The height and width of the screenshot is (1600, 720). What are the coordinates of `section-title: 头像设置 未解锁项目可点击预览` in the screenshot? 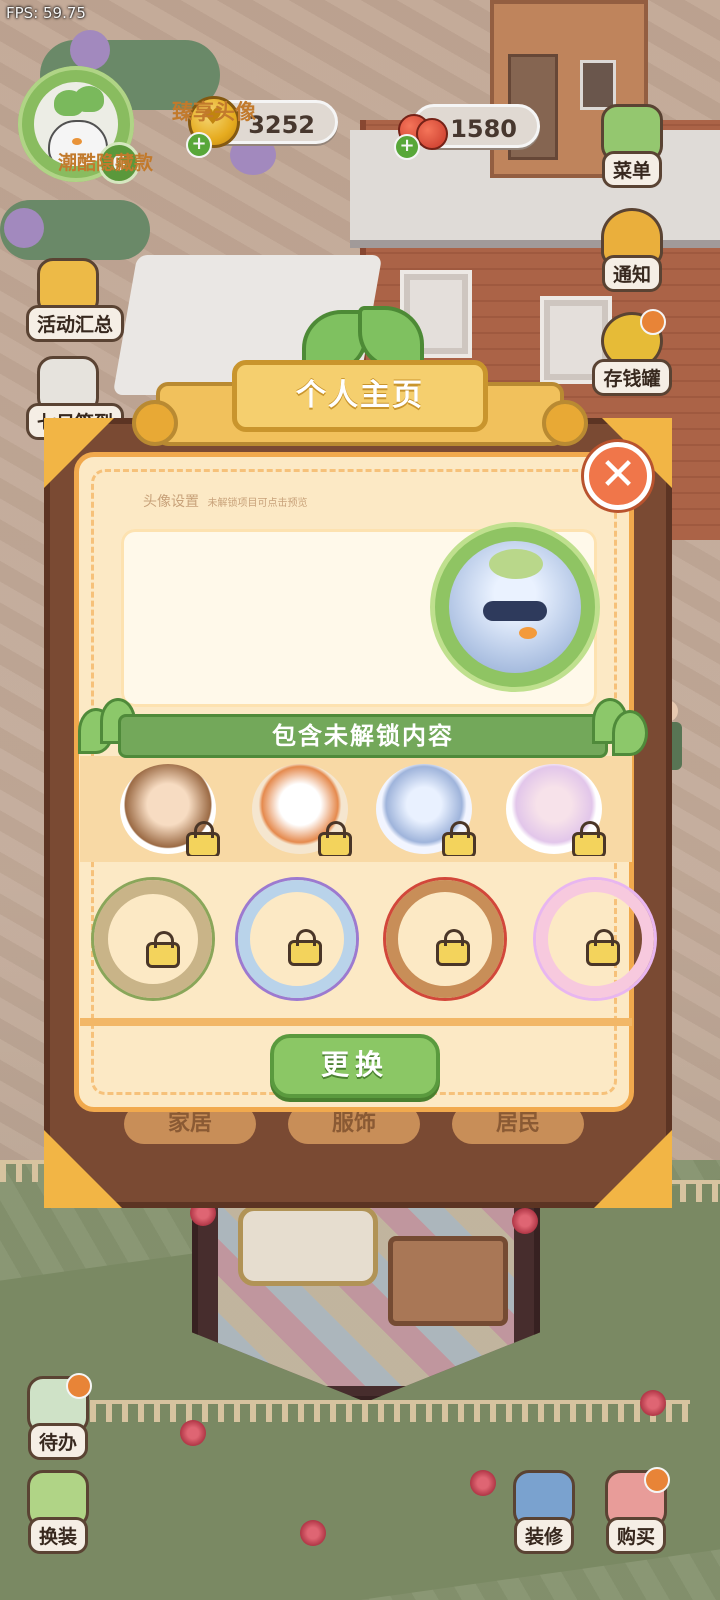 It's located at (225, 501).